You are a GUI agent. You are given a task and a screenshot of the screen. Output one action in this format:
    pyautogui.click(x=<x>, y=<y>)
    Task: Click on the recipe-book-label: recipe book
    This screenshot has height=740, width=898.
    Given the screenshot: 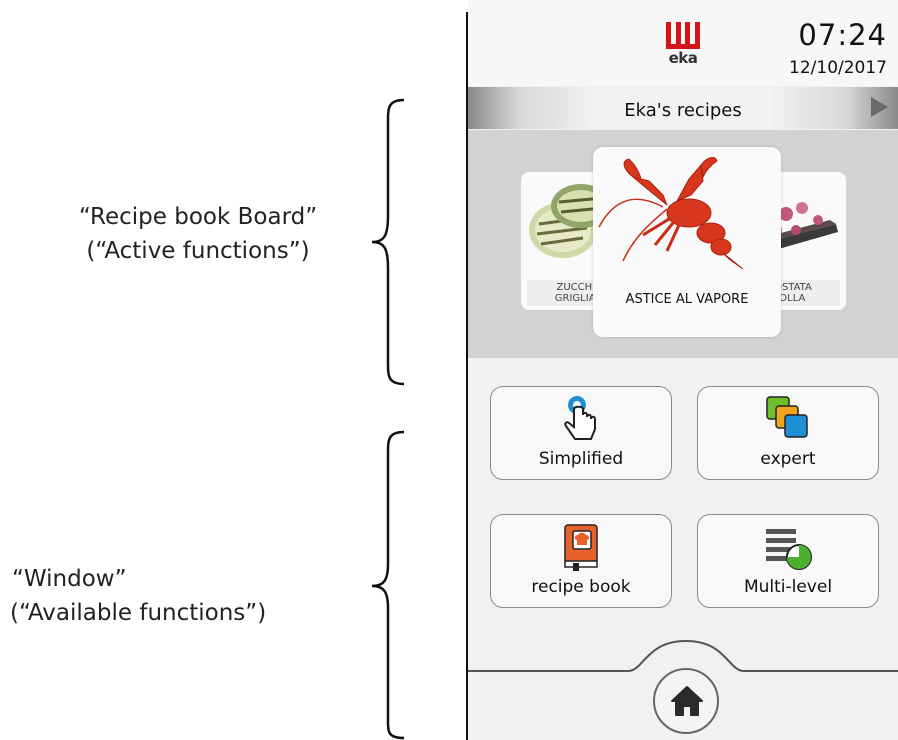 What is the action you would take?
    pyautogui.click(x=581, y=587)
    